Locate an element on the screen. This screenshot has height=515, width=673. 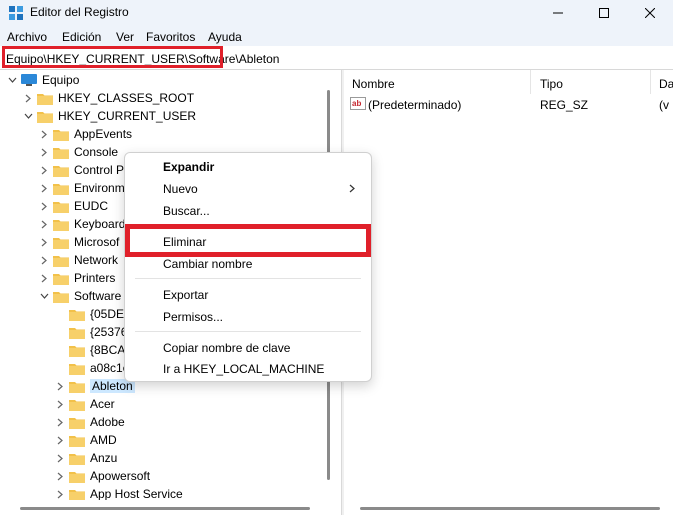
tree-node: Environm is located at coordinates (81, 188).